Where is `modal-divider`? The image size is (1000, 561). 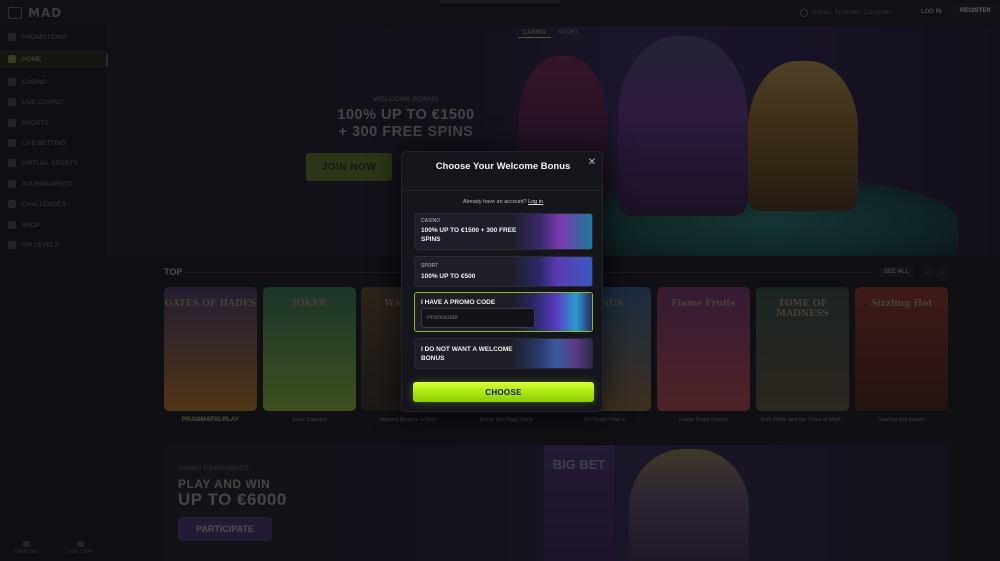 modal-divider is located at coordinates (503, 190).